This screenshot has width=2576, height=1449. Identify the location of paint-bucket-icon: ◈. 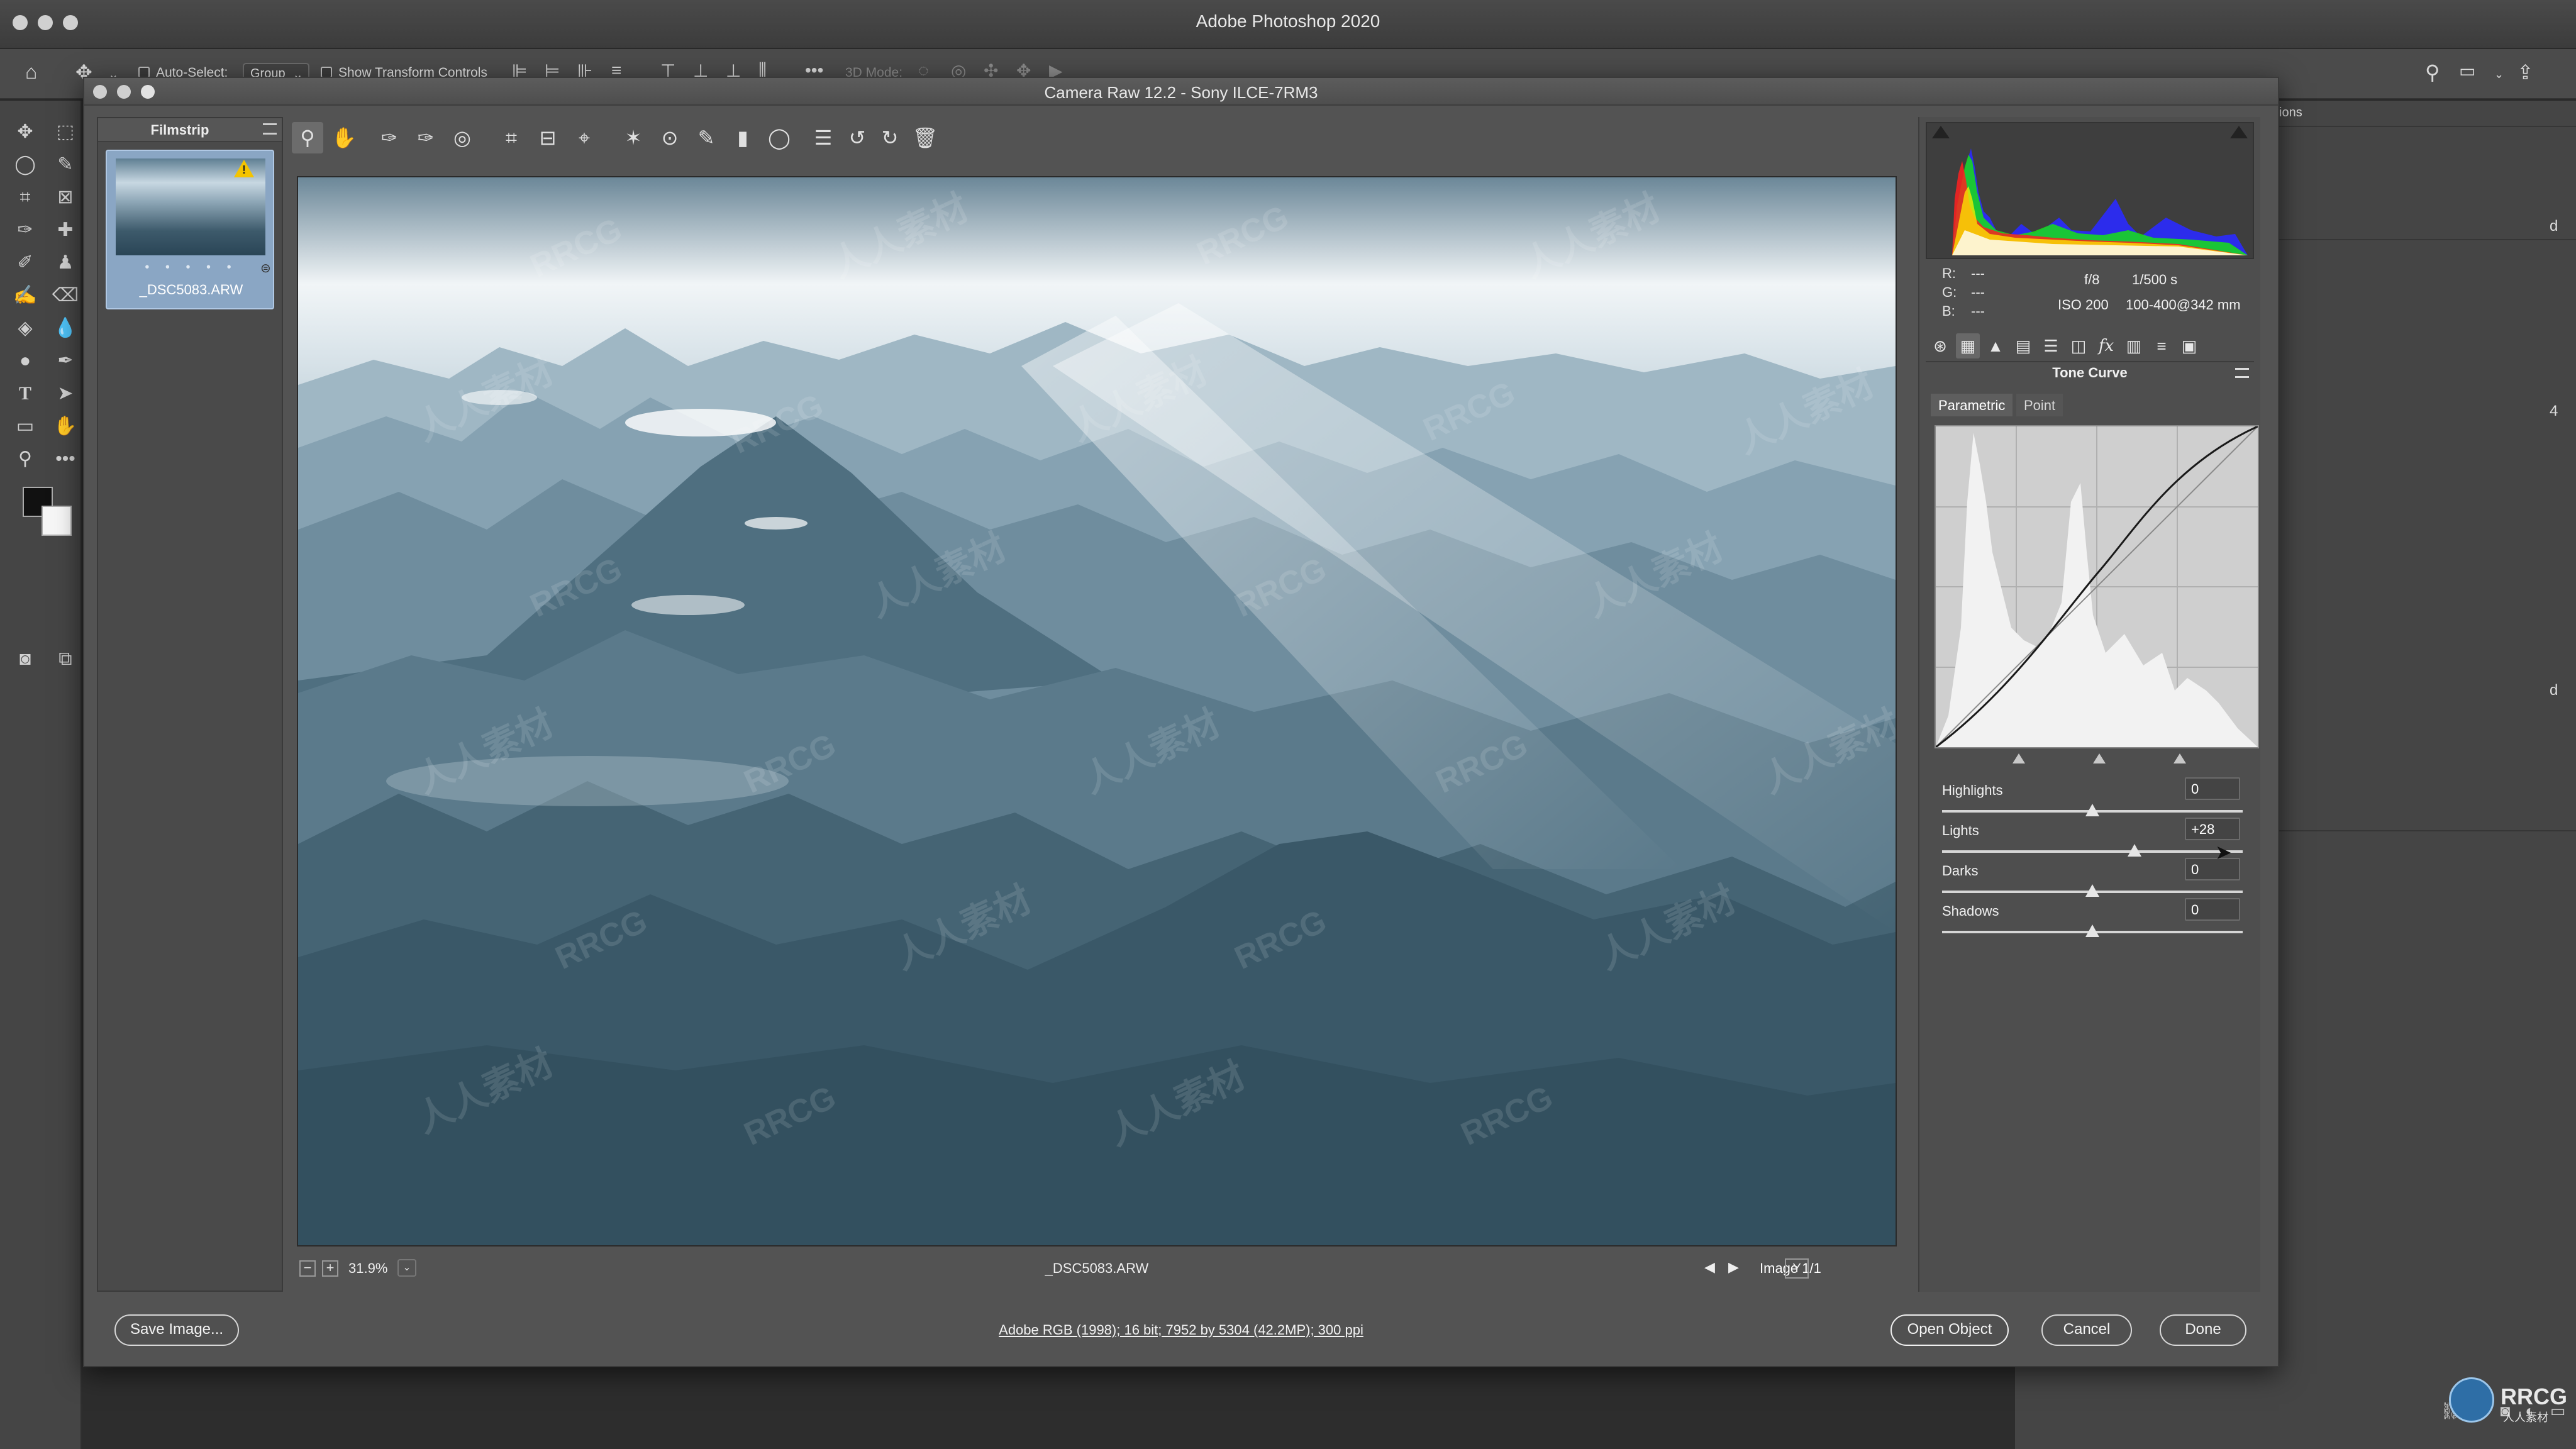
(25, 328).